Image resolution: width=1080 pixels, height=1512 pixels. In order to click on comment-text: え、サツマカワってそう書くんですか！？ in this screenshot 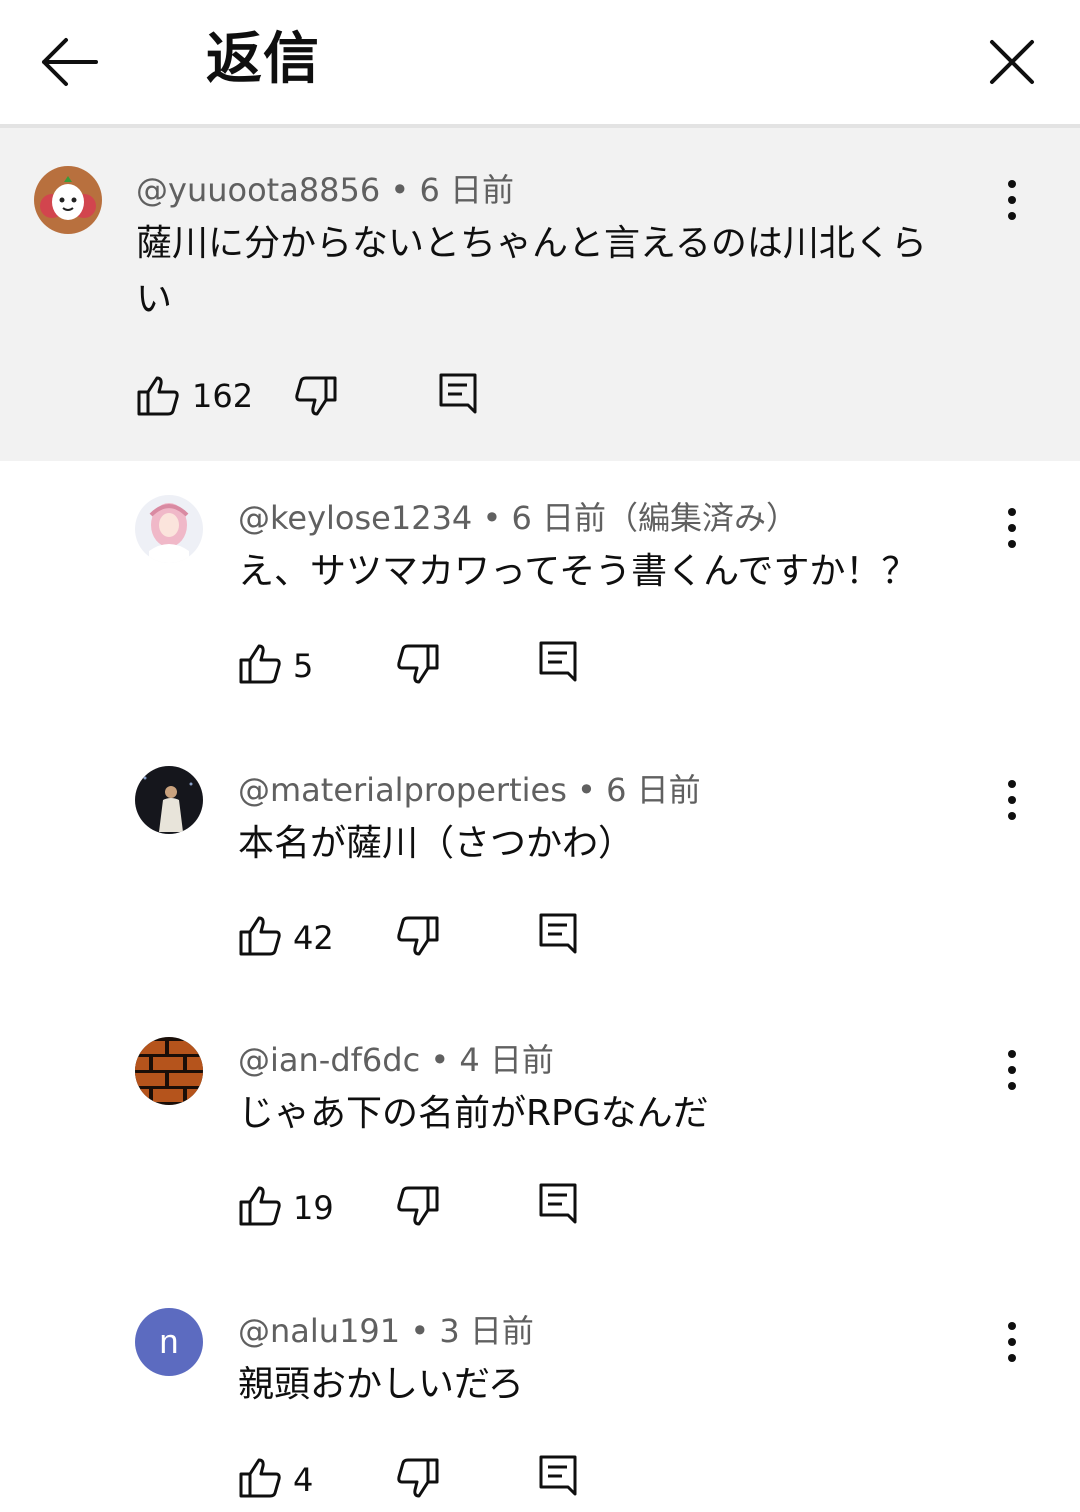, I will do `click(578, 571)`.